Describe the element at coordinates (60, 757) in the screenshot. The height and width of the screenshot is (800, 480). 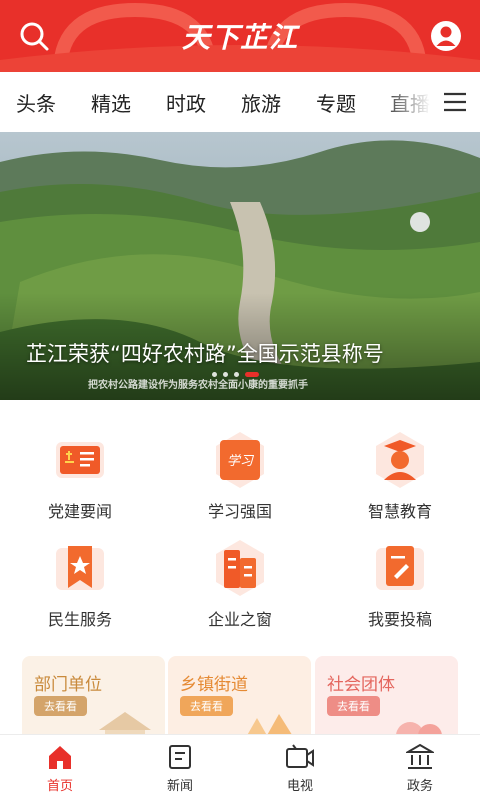
I see `home-icon` at that location.